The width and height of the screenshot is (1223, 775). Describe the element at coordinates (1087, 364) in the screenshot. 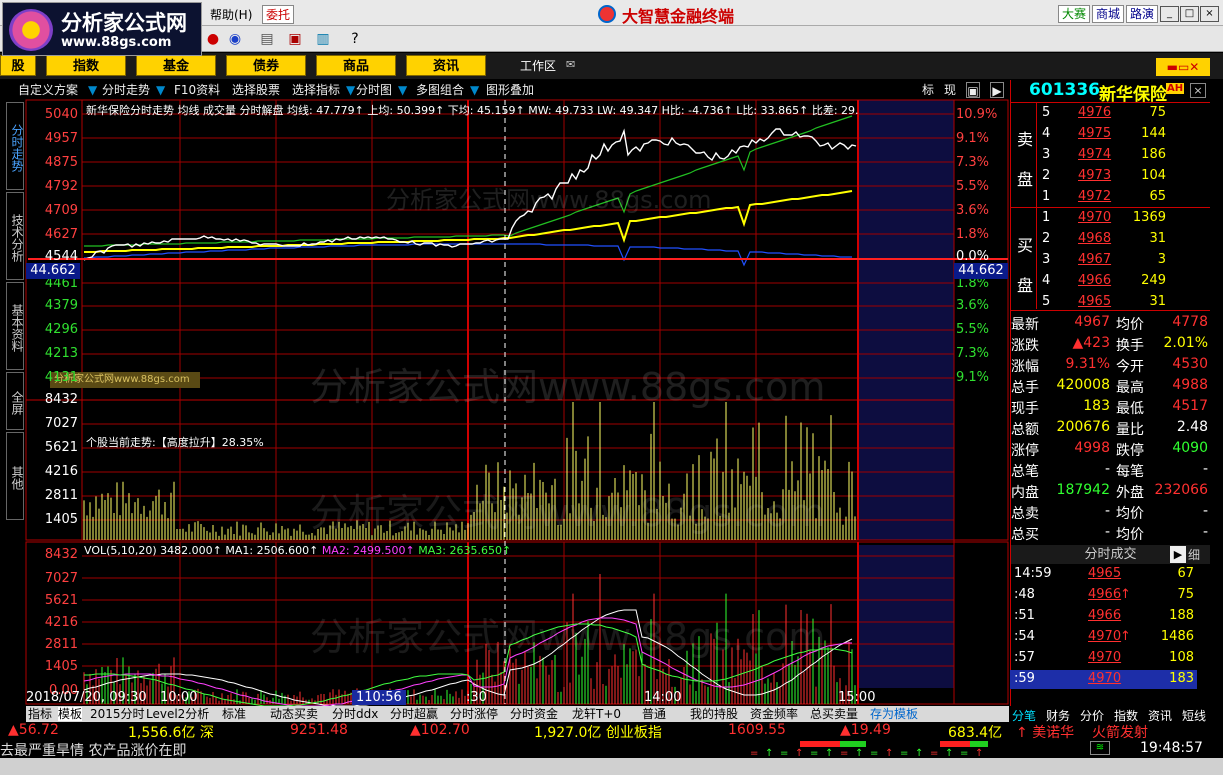

I see `stat-value: 9.31%` at that location.